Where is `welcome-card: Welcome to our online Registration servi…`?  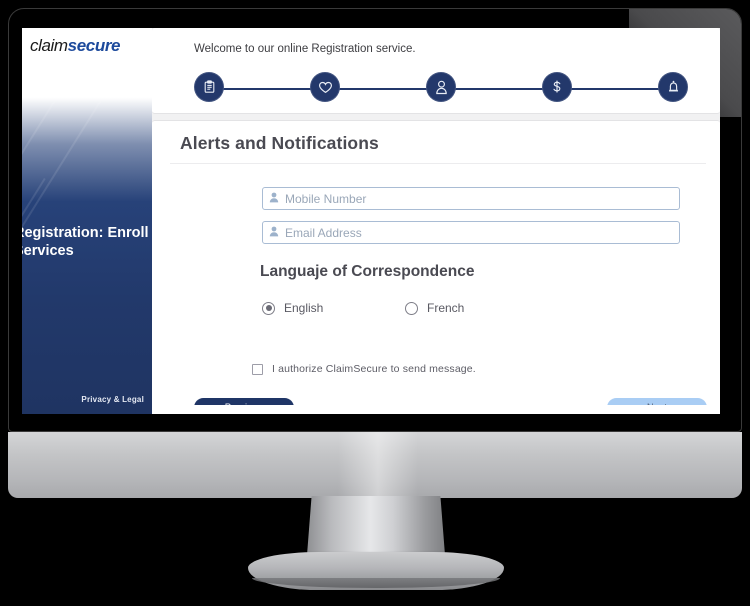
welcome-card: Welcome to our online Registration servi… is located at coordinates (436, 71).